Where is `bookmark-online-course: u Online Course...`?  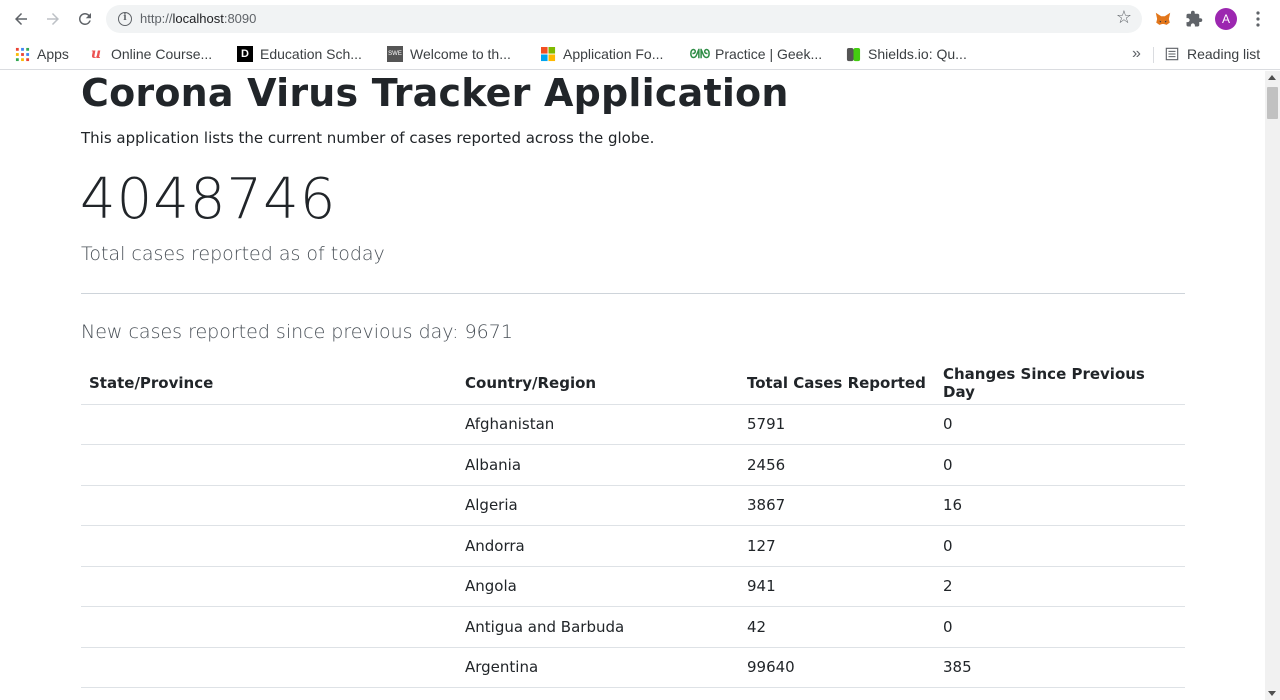 bookmark-online-course: u Online Course... is located at coordinates (150, 54).